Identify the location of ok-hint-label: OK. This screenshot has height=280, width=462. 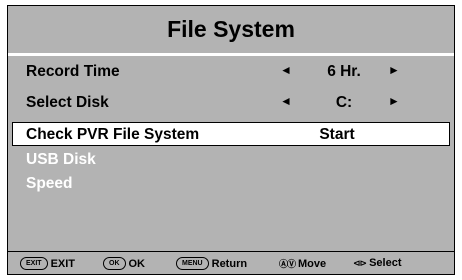
(137, 263).